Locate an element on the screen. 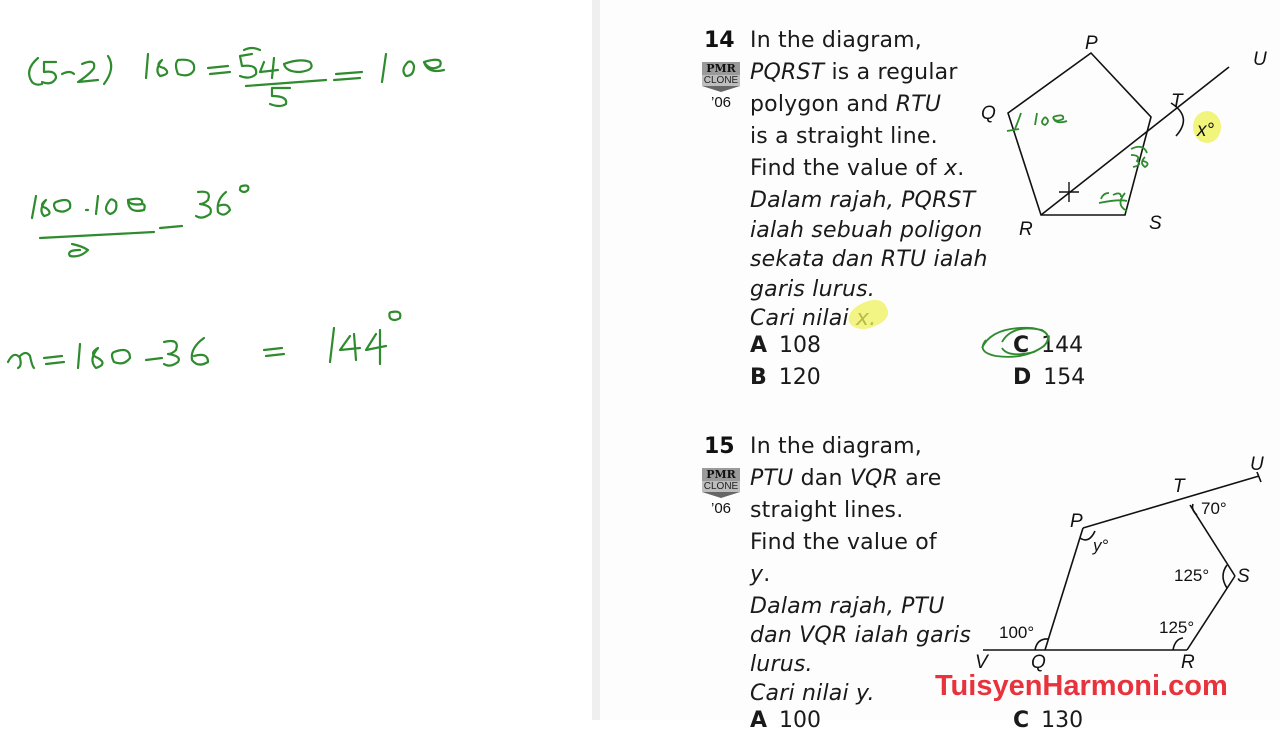 This screenshot has width=1280, height=733. text-run: PTU is located at coordinates (772, 478).